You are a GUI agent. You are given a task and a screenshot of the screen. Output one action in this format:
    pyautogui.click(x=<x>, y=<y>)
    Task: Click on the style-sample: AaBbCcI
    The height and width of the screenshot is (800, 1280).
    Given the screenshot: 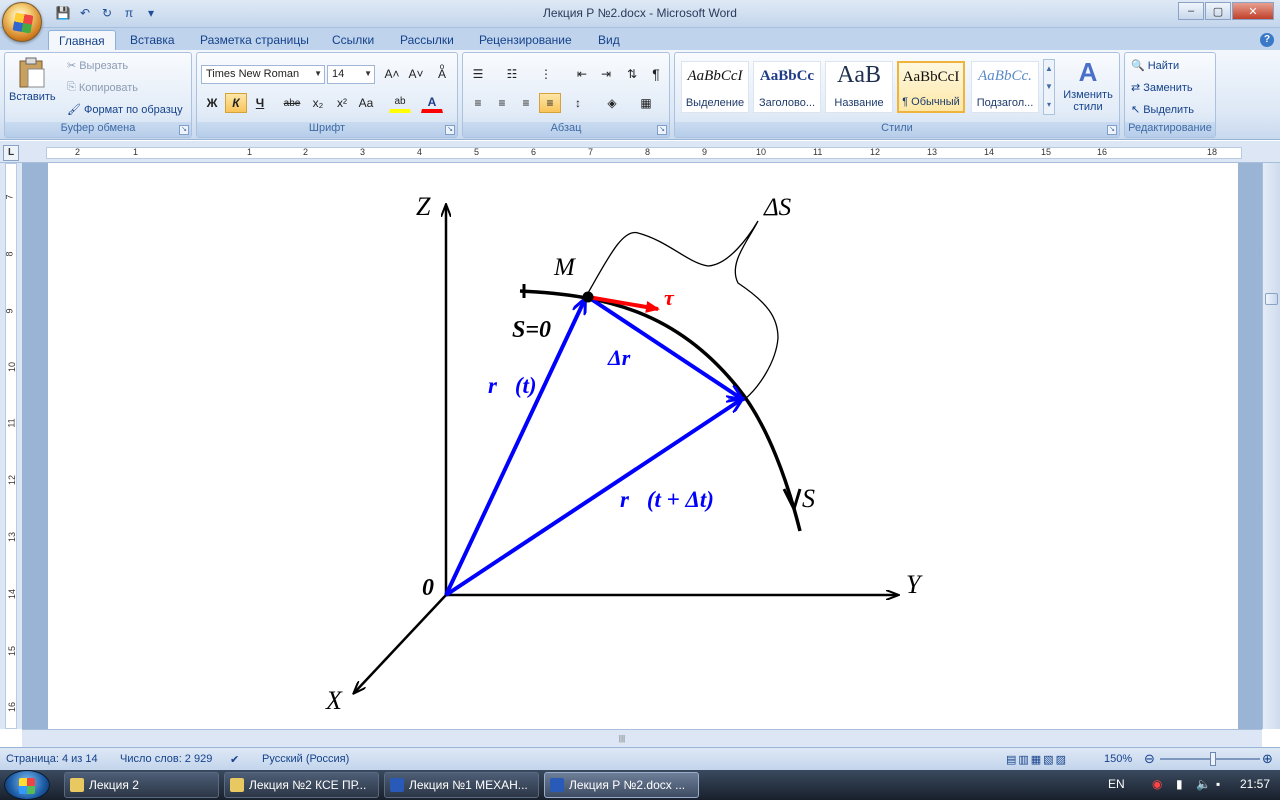 What is the action you would take?
    pyautogui.click(x=931, y=77)
    